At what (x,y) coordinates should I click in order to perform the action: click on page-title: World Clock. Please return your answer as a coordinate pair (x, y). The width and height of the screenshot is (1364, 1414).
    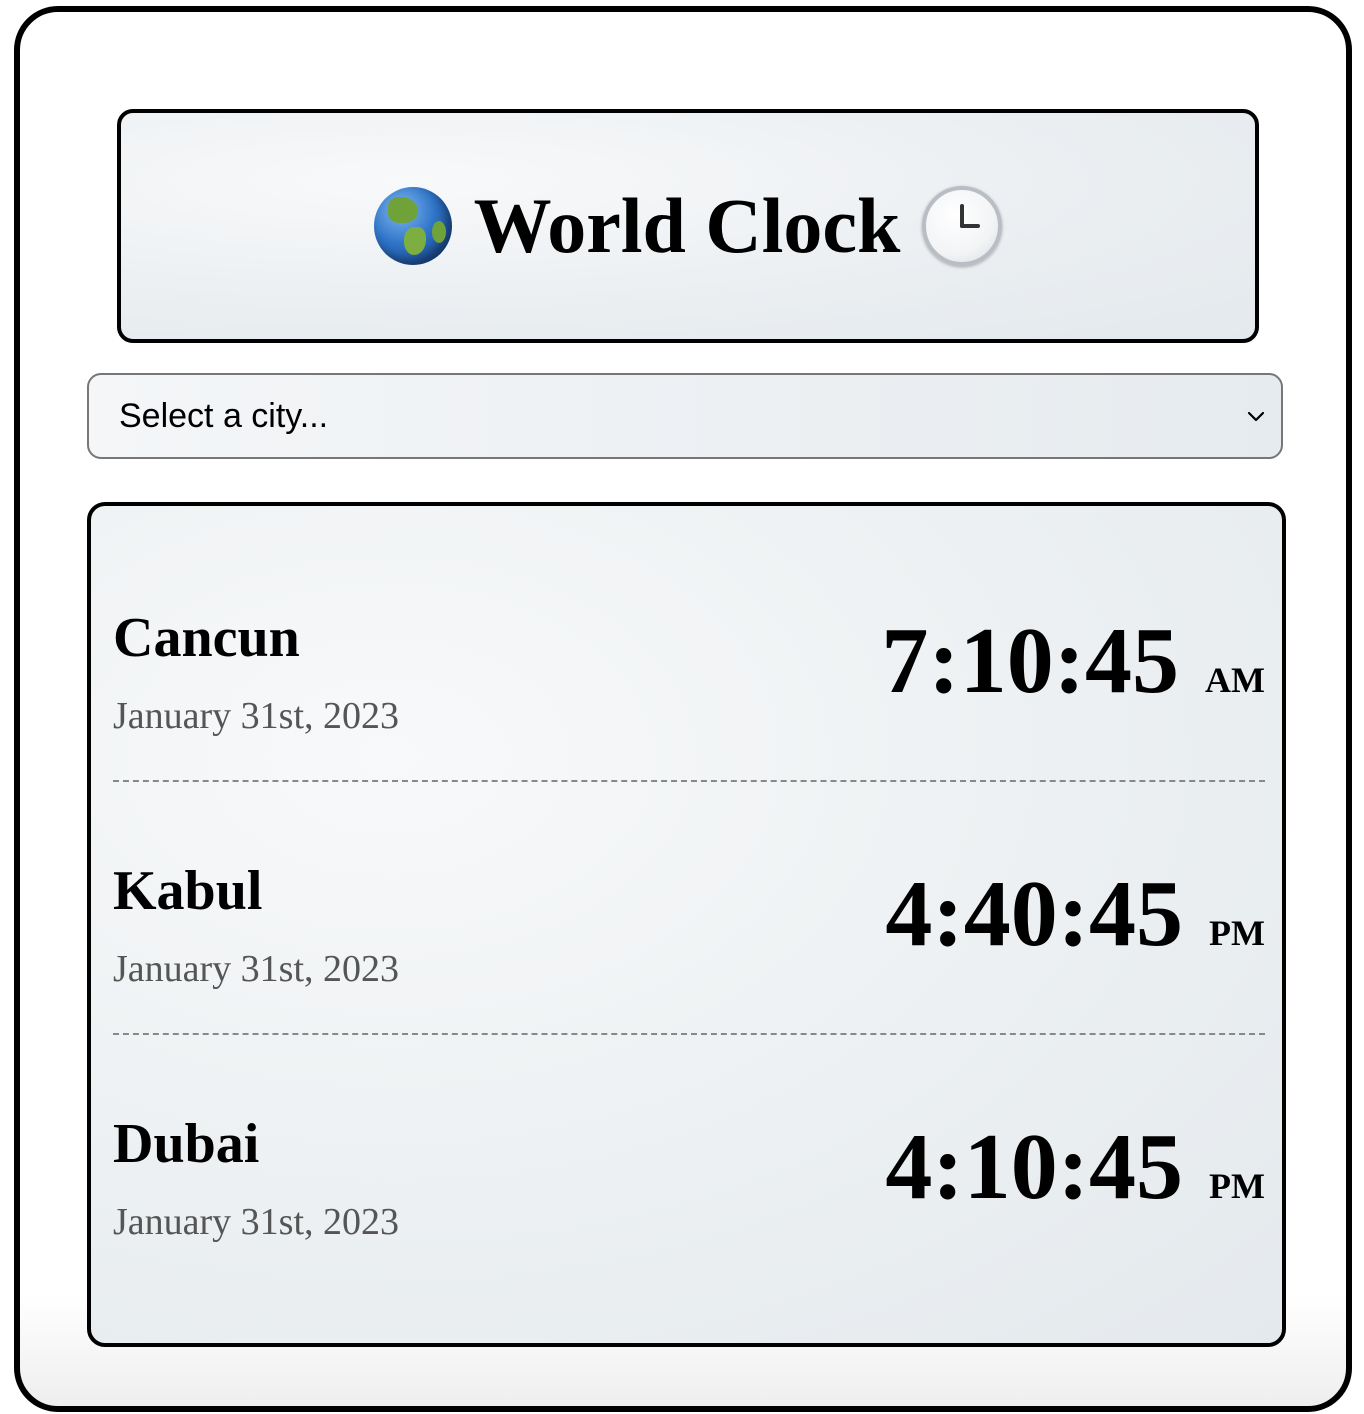
    Looking at the image, I should click on (687, 225).